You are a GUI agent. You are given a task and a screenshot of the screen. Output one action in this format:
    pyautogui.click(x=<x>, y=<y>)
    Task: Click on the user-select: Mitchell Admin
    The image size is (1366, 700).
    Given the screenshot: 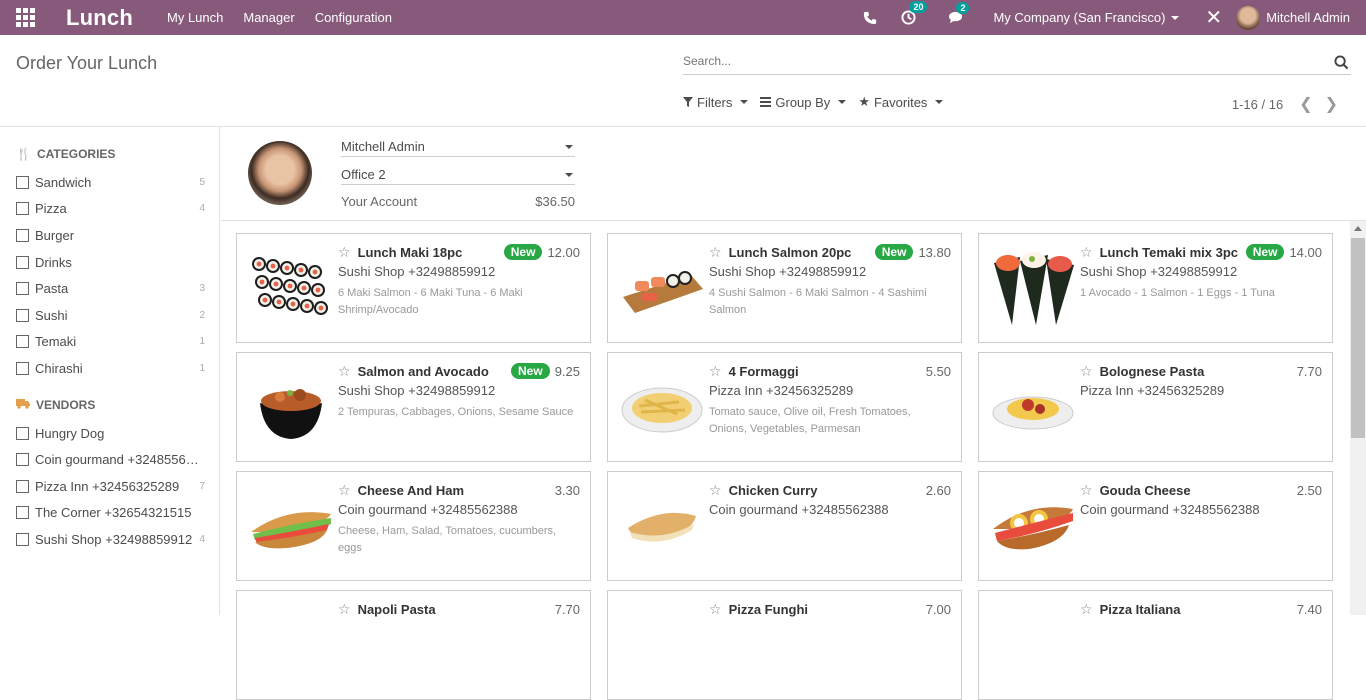 What is the action you would take?
    pyautogui.click(x=458, y=147)
    